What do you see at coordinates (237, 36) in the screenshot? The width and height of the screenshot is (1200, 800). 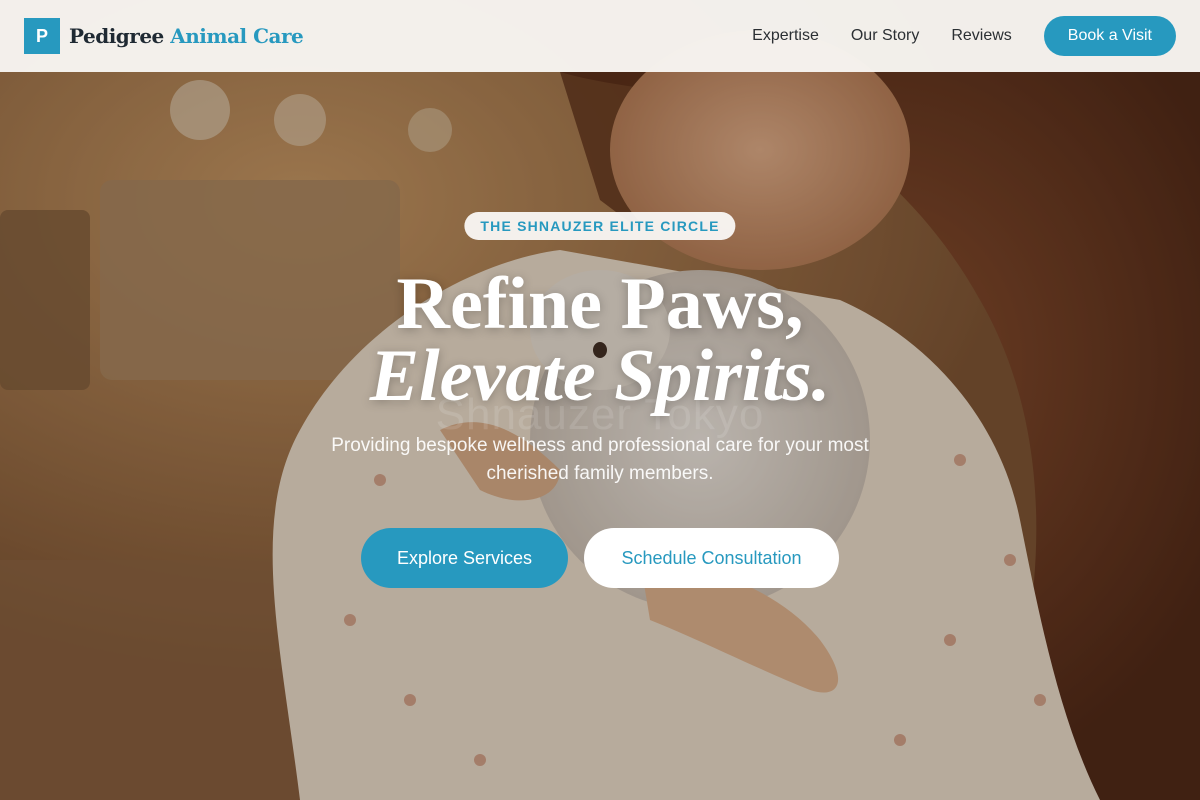 I see `brand-name-part2: Animal Care` at bounding box center [237, 36].